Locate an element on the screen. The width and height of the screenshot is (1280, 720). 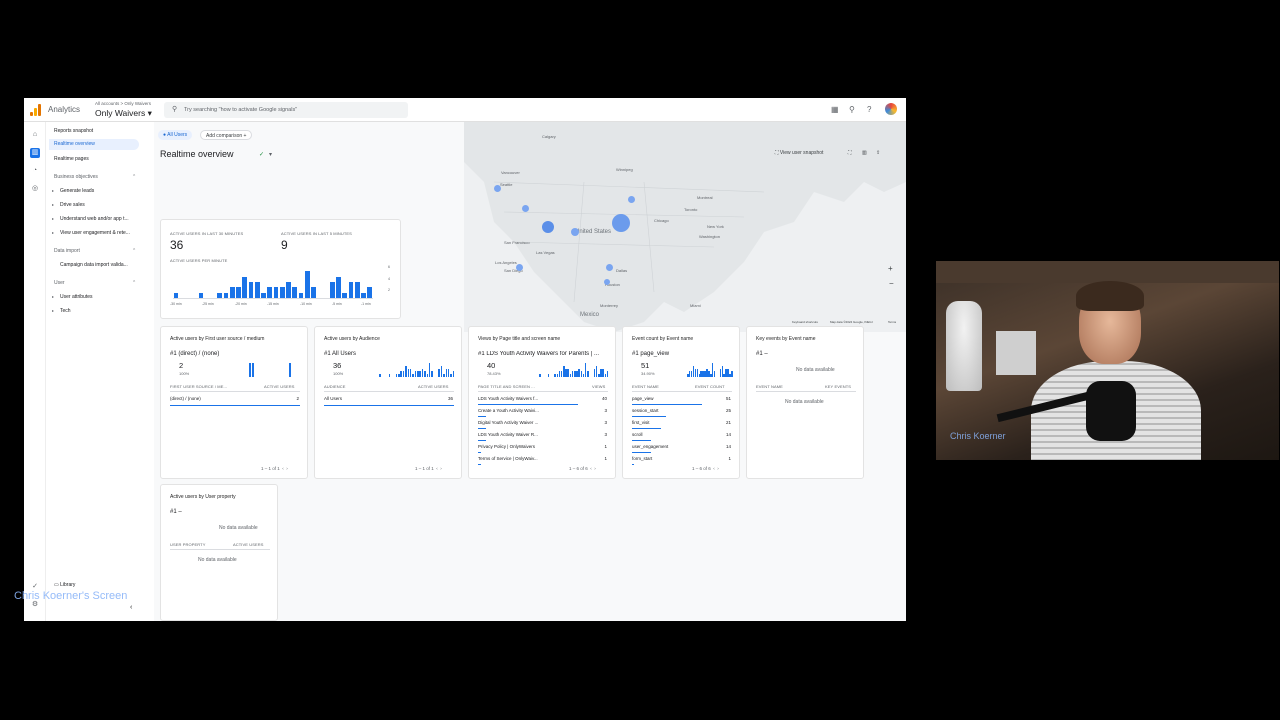
card-title: Active users by Audience is located at coordinates (352, 339).